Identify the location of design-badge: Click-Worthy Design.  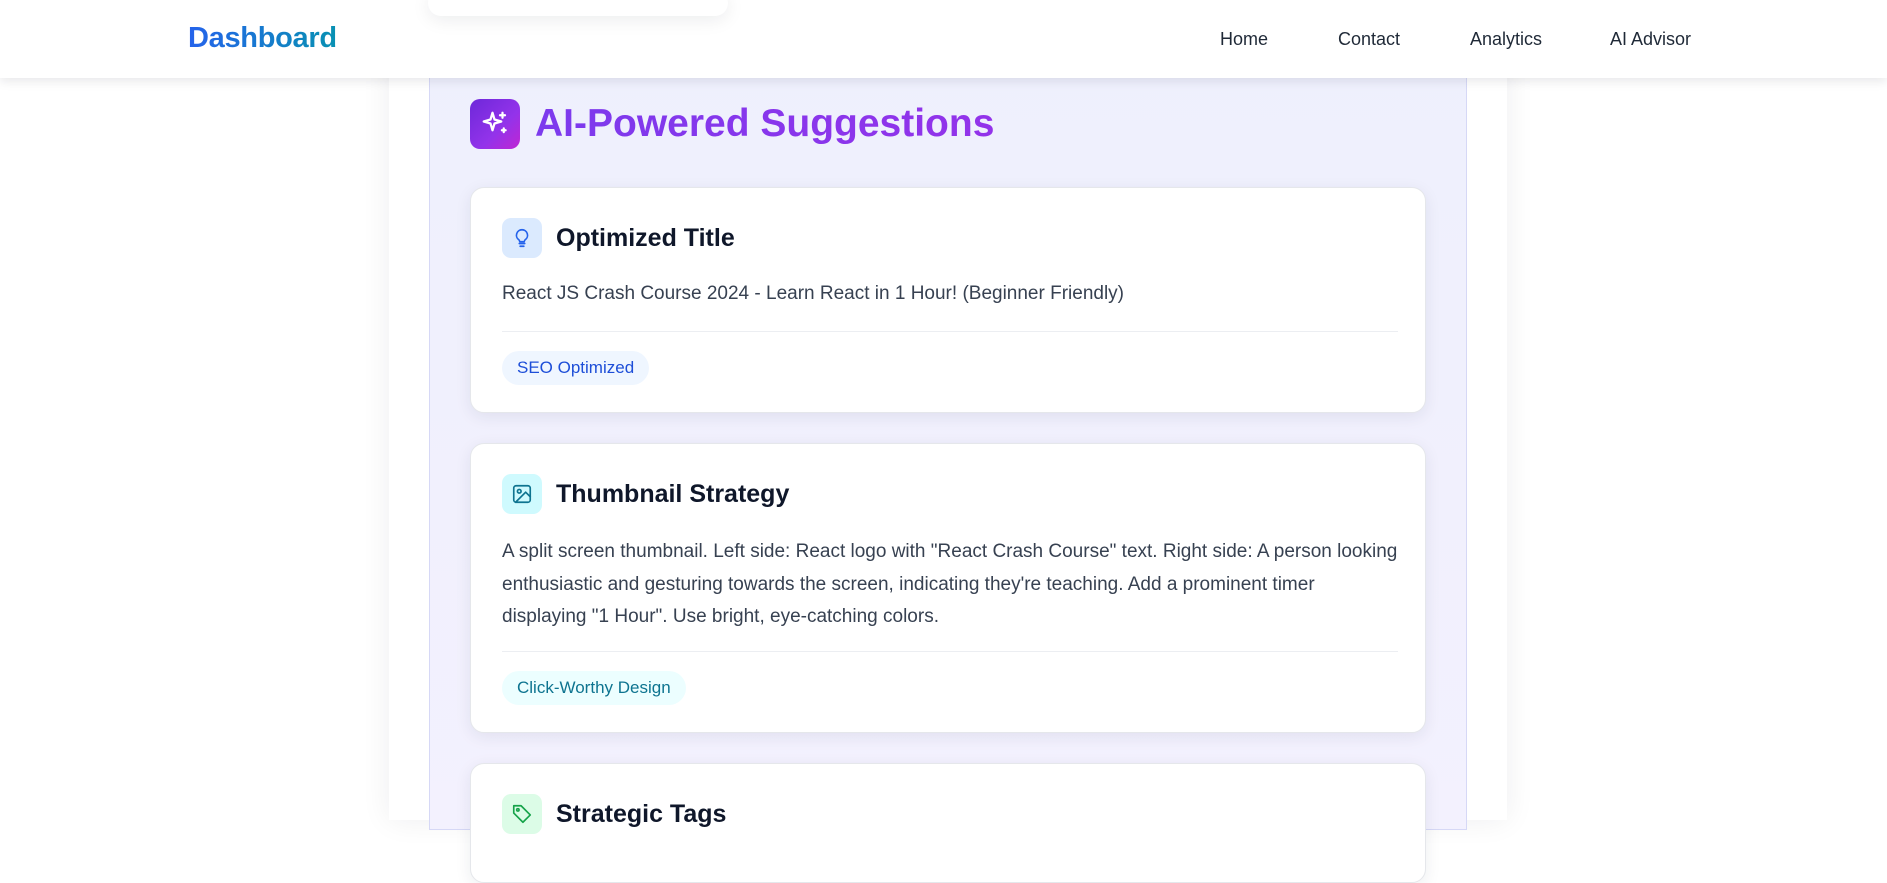
(594, 688).